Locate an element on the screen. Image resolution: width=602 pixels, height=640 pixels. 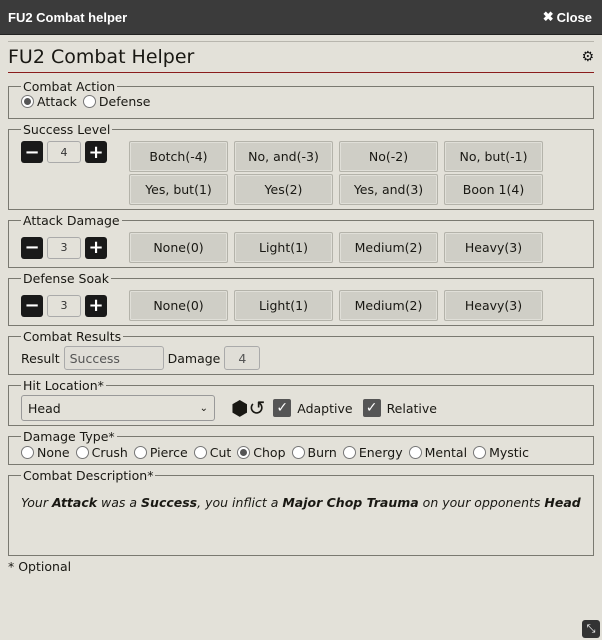
adaptive-checkbox: ✓ is located at coordinates (282, 408).